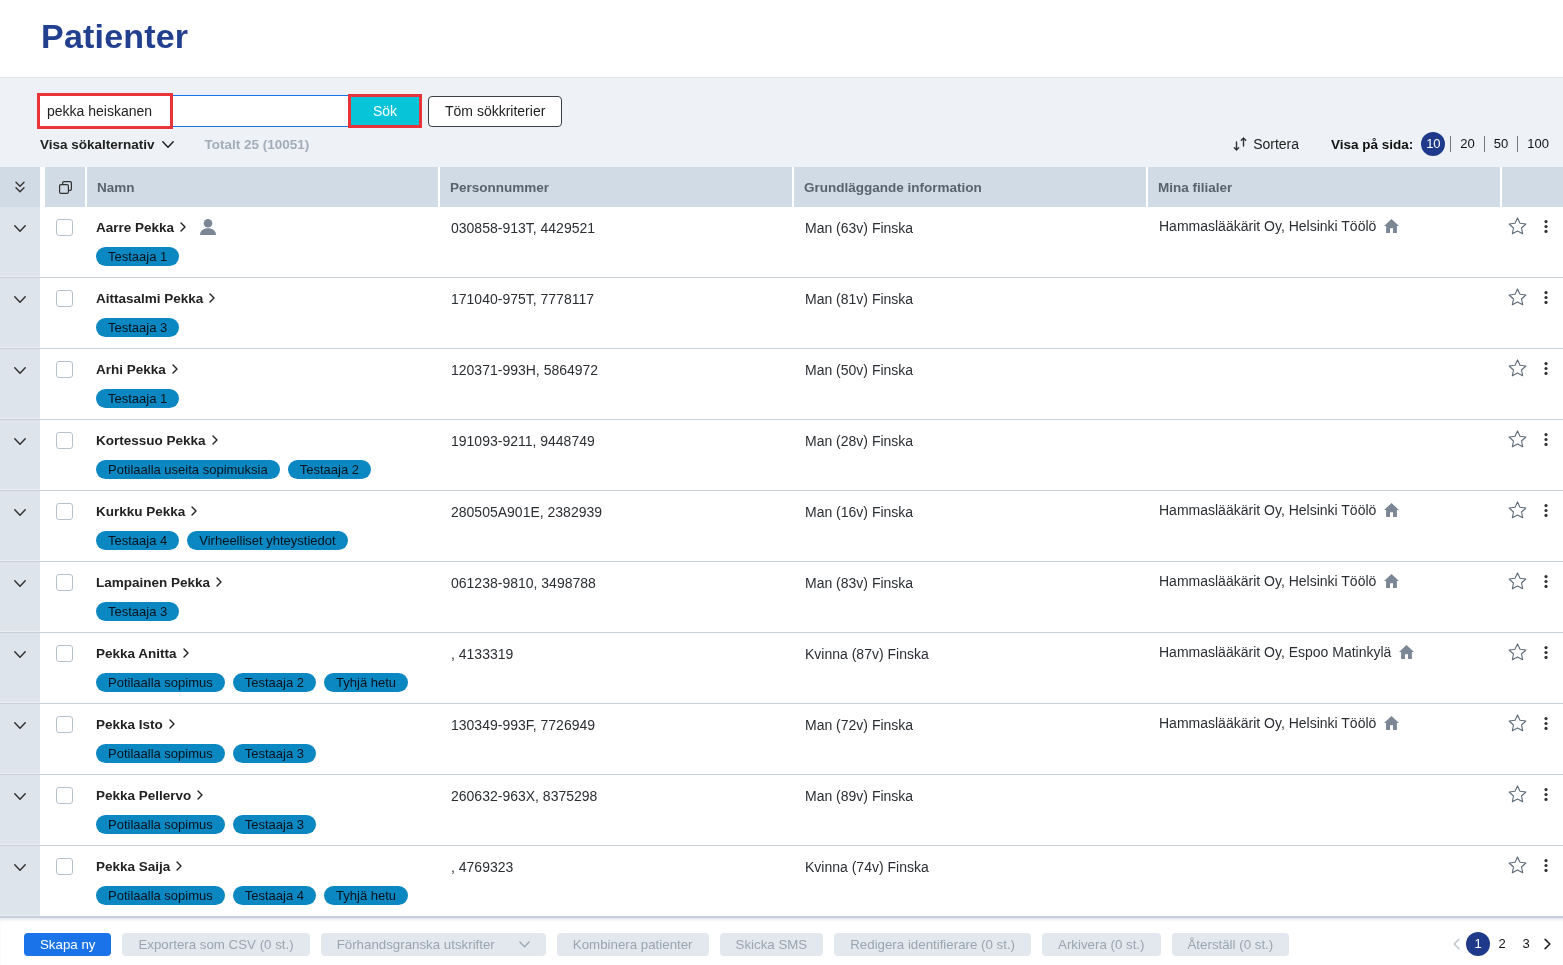 This screenshot has height=965, width=1563. Describe the element at coordinates (1502, 944) in the screenshot. I see `page-button: 2` at that location.